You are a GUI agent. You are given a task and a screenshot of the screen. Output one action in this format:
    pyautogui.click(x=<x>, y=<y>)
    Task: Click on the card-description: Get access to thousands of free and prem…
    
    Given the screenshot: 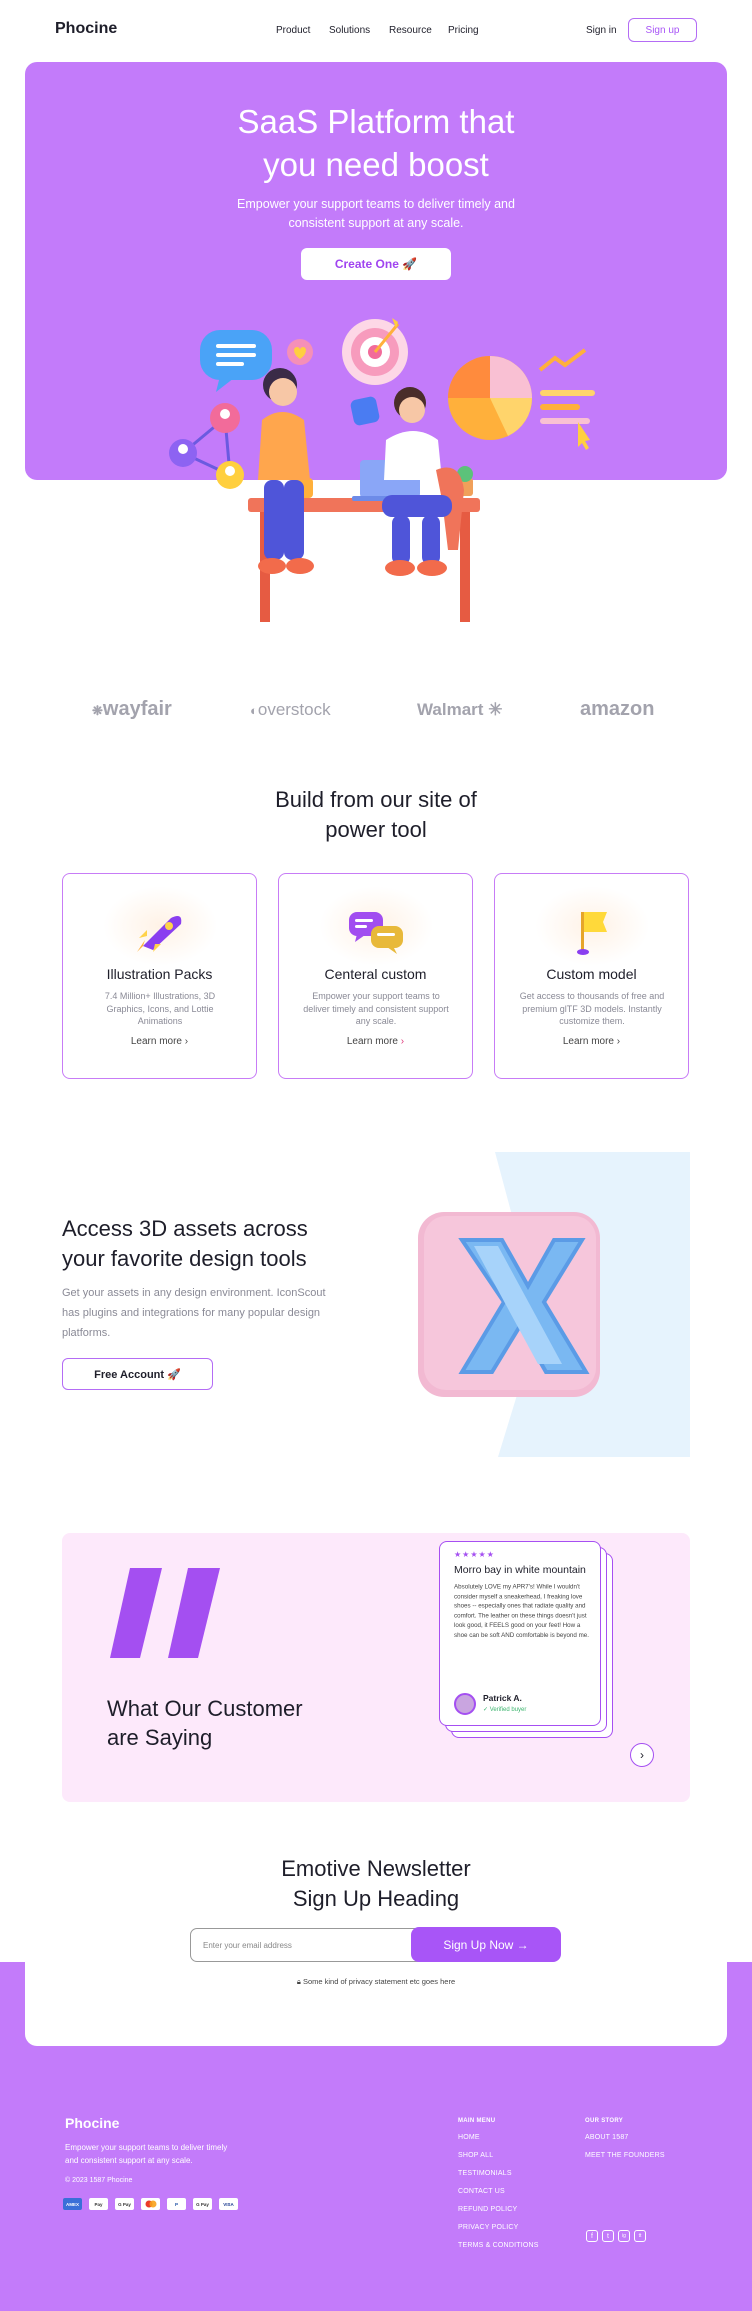 What is the action you would take?
    pyautogui.click(x=592, y=1008)
    